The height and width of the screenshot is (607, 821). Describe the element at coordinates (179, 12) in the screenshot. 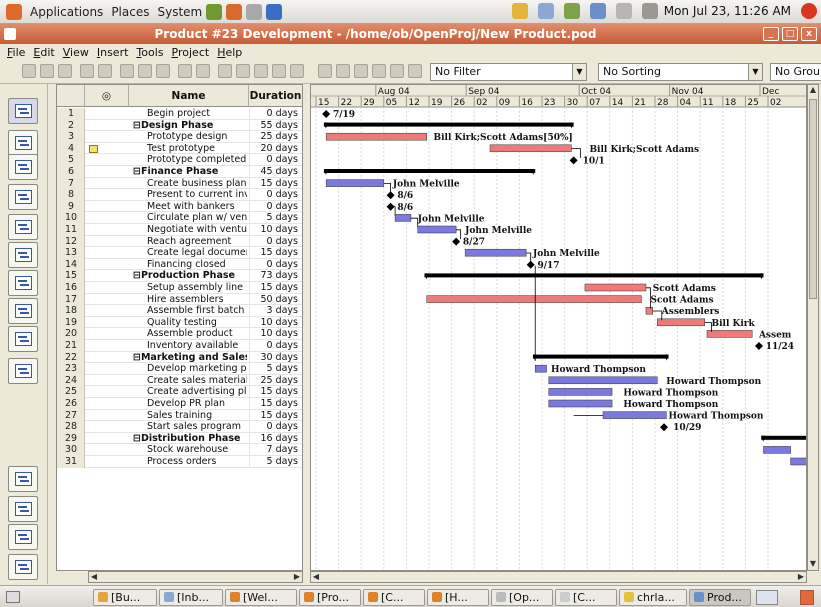

I see `menu-system: System` at that location.